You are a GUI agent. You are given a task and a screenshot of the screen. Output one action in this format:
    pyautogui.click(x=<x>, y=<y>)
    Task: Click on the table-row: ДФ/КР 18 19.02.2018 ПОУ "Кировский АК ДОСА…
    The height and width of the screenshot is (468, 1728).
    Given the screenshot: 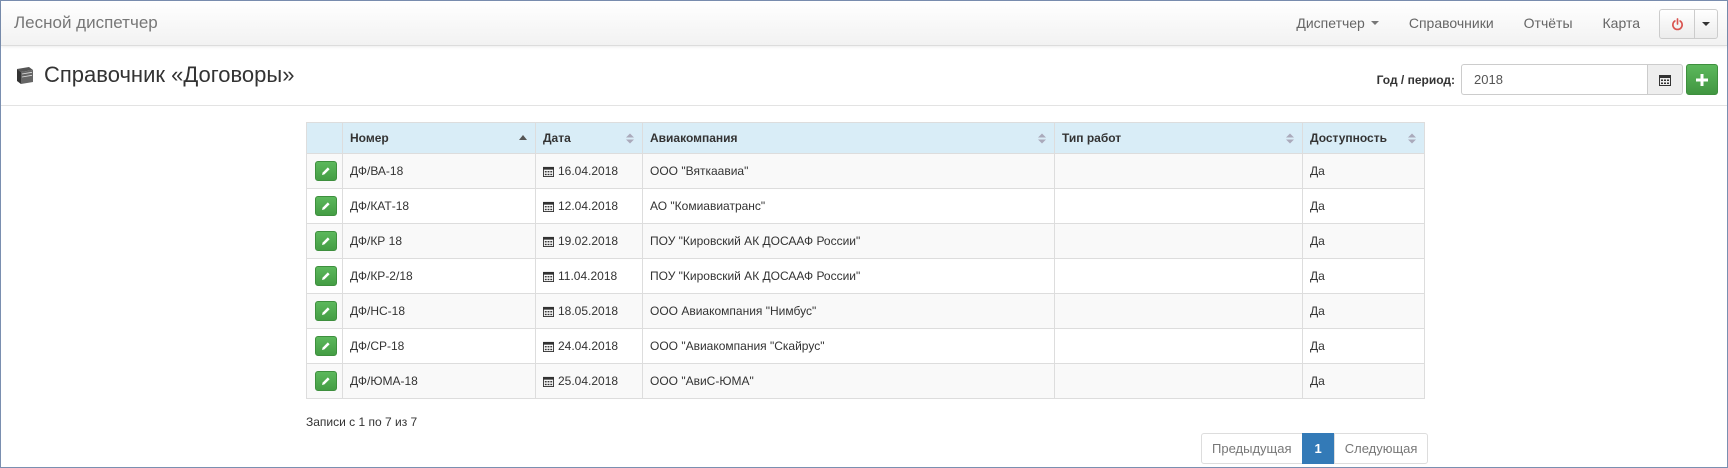 What is the action you would take?
    pyautogui.click(x=865, y=241)
    